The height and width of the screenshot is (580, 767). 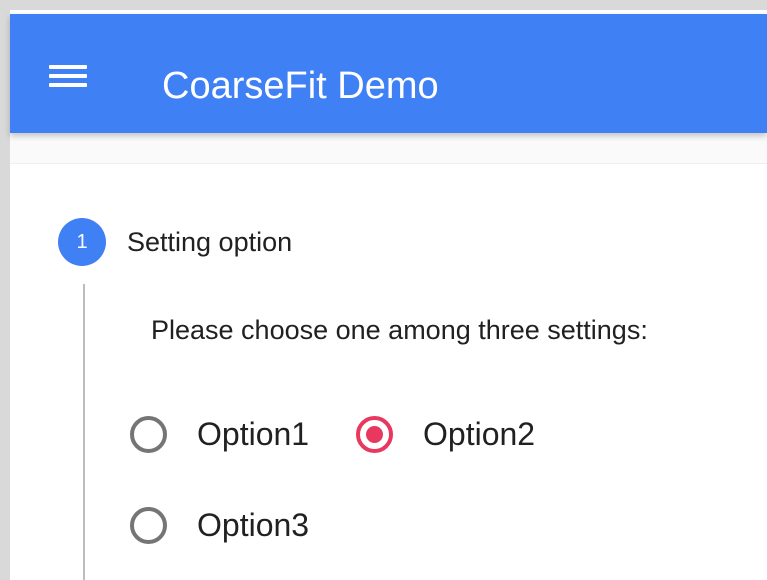 I want to click on instruction-text: Please choose one among three settings:, so click(x=399, y=330).